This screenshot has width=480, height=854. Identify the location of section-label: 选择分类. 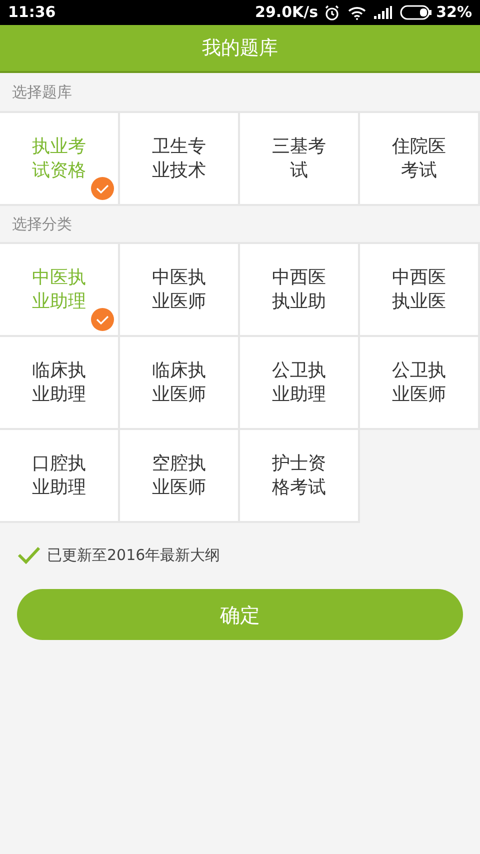
(42, 224).